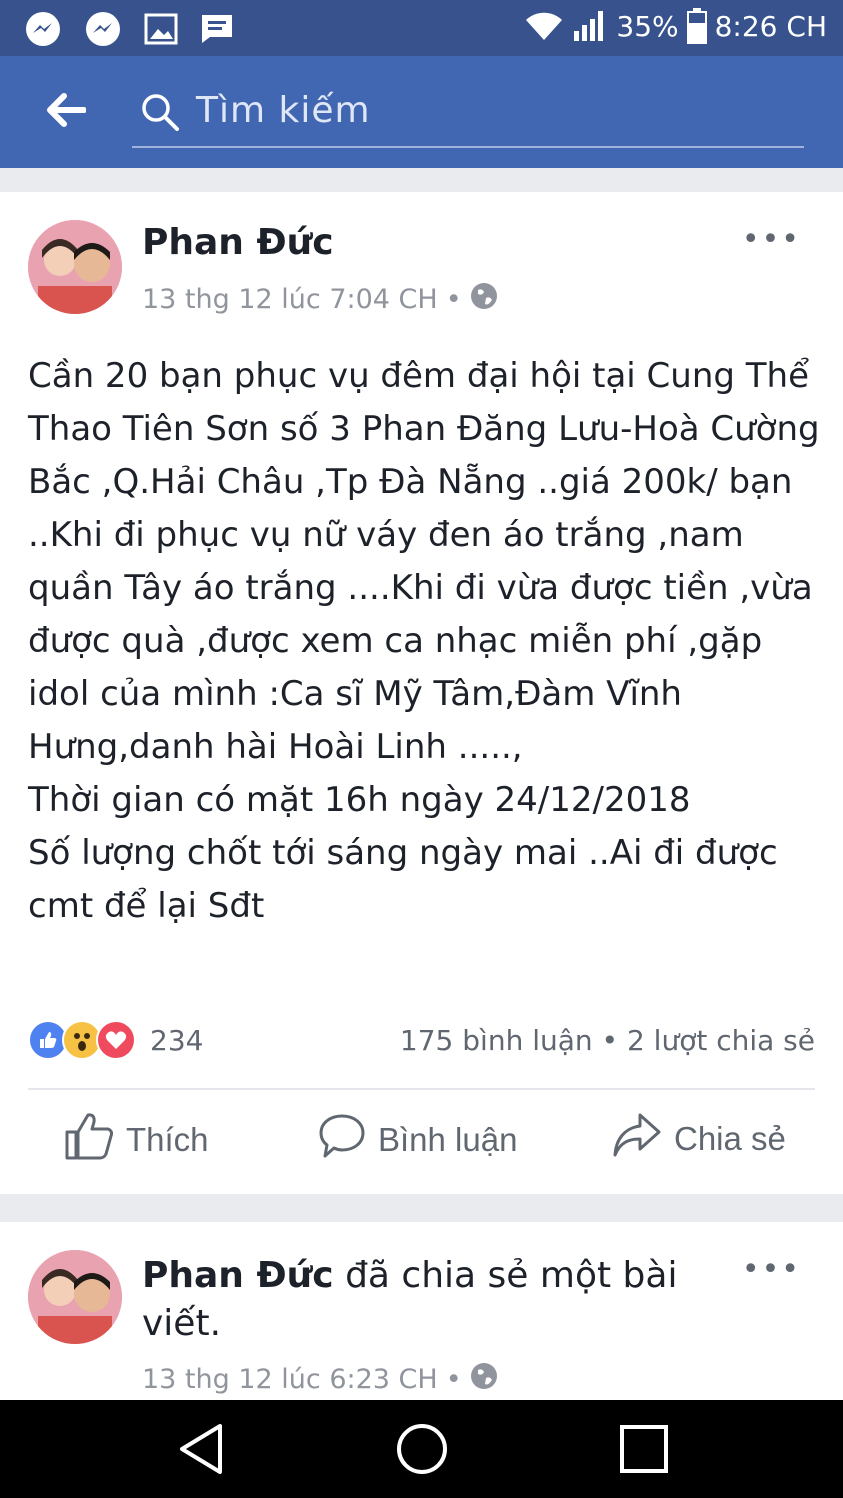  I want to click on battery-icon, so click(696, 26).